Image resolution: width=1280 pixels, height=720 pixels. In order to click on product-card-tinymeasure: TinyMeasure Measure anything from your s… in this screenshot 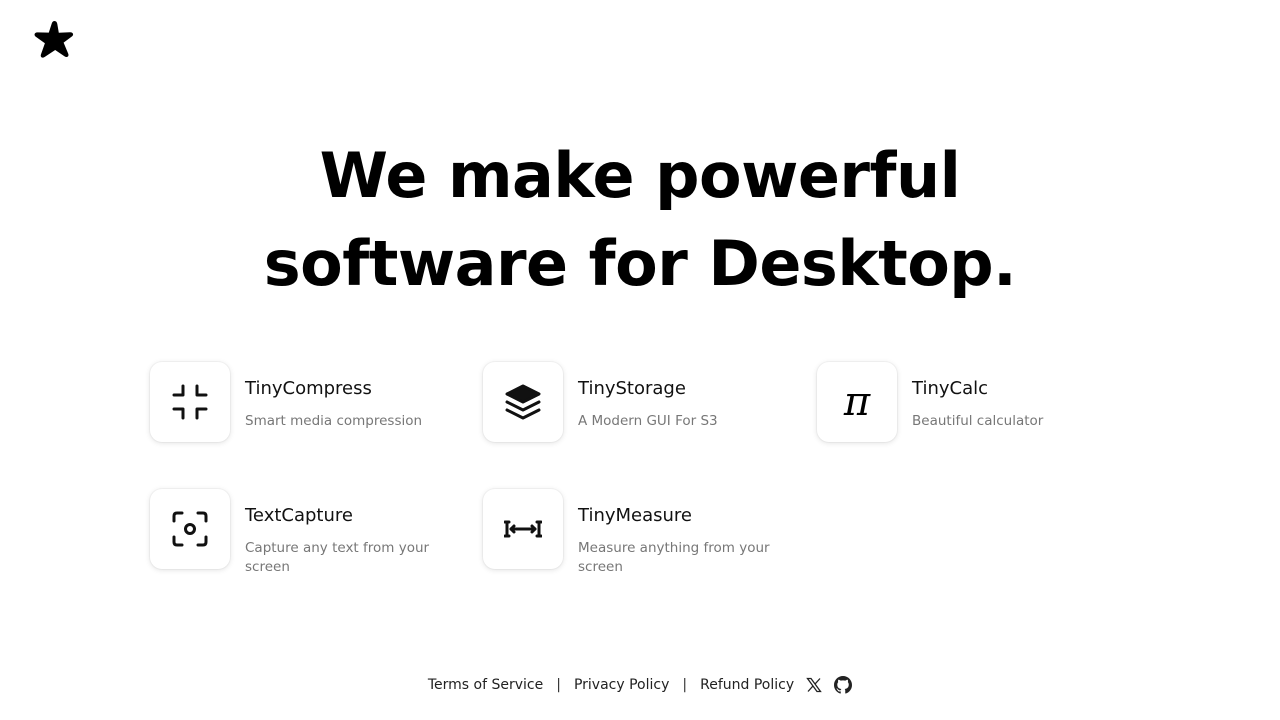, I will do `click(630, 533)`.